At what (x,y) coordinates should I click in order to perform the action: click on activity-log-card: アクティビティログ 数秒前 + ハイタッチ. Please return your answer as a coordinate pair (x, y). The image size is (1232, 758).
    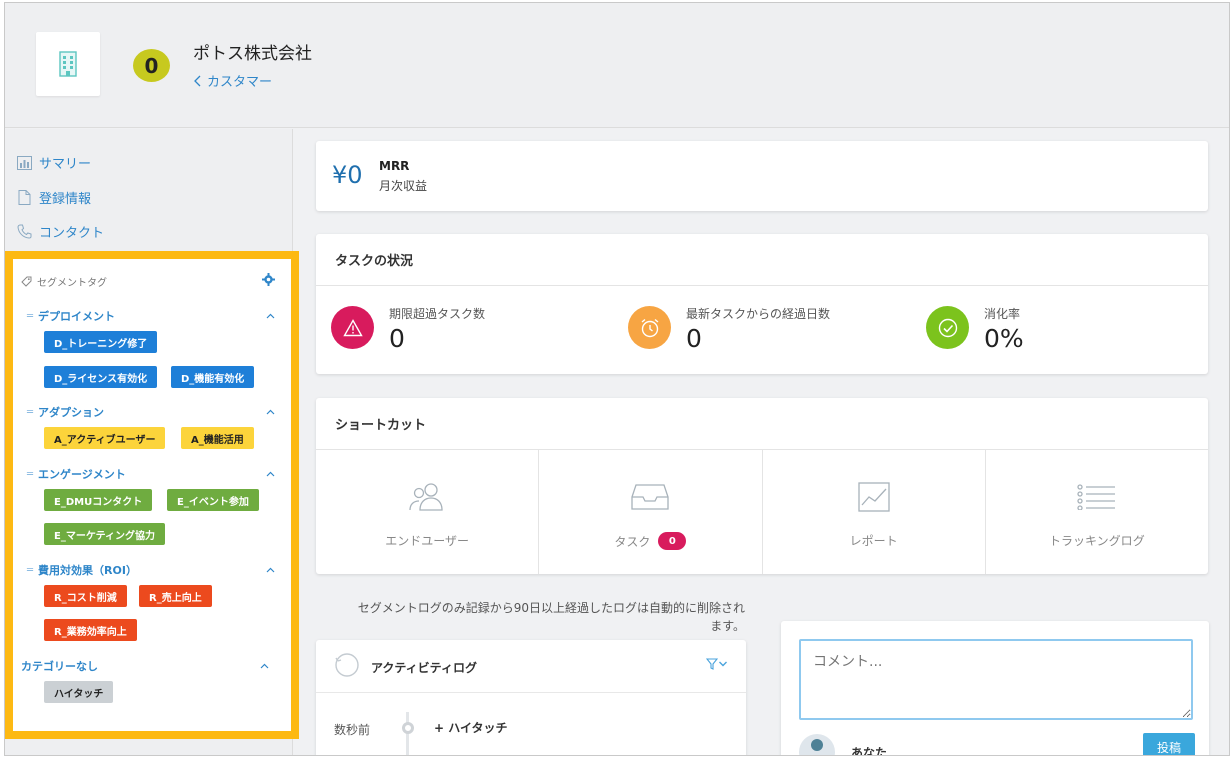
    Looking at the image, I should click on (531, 697).